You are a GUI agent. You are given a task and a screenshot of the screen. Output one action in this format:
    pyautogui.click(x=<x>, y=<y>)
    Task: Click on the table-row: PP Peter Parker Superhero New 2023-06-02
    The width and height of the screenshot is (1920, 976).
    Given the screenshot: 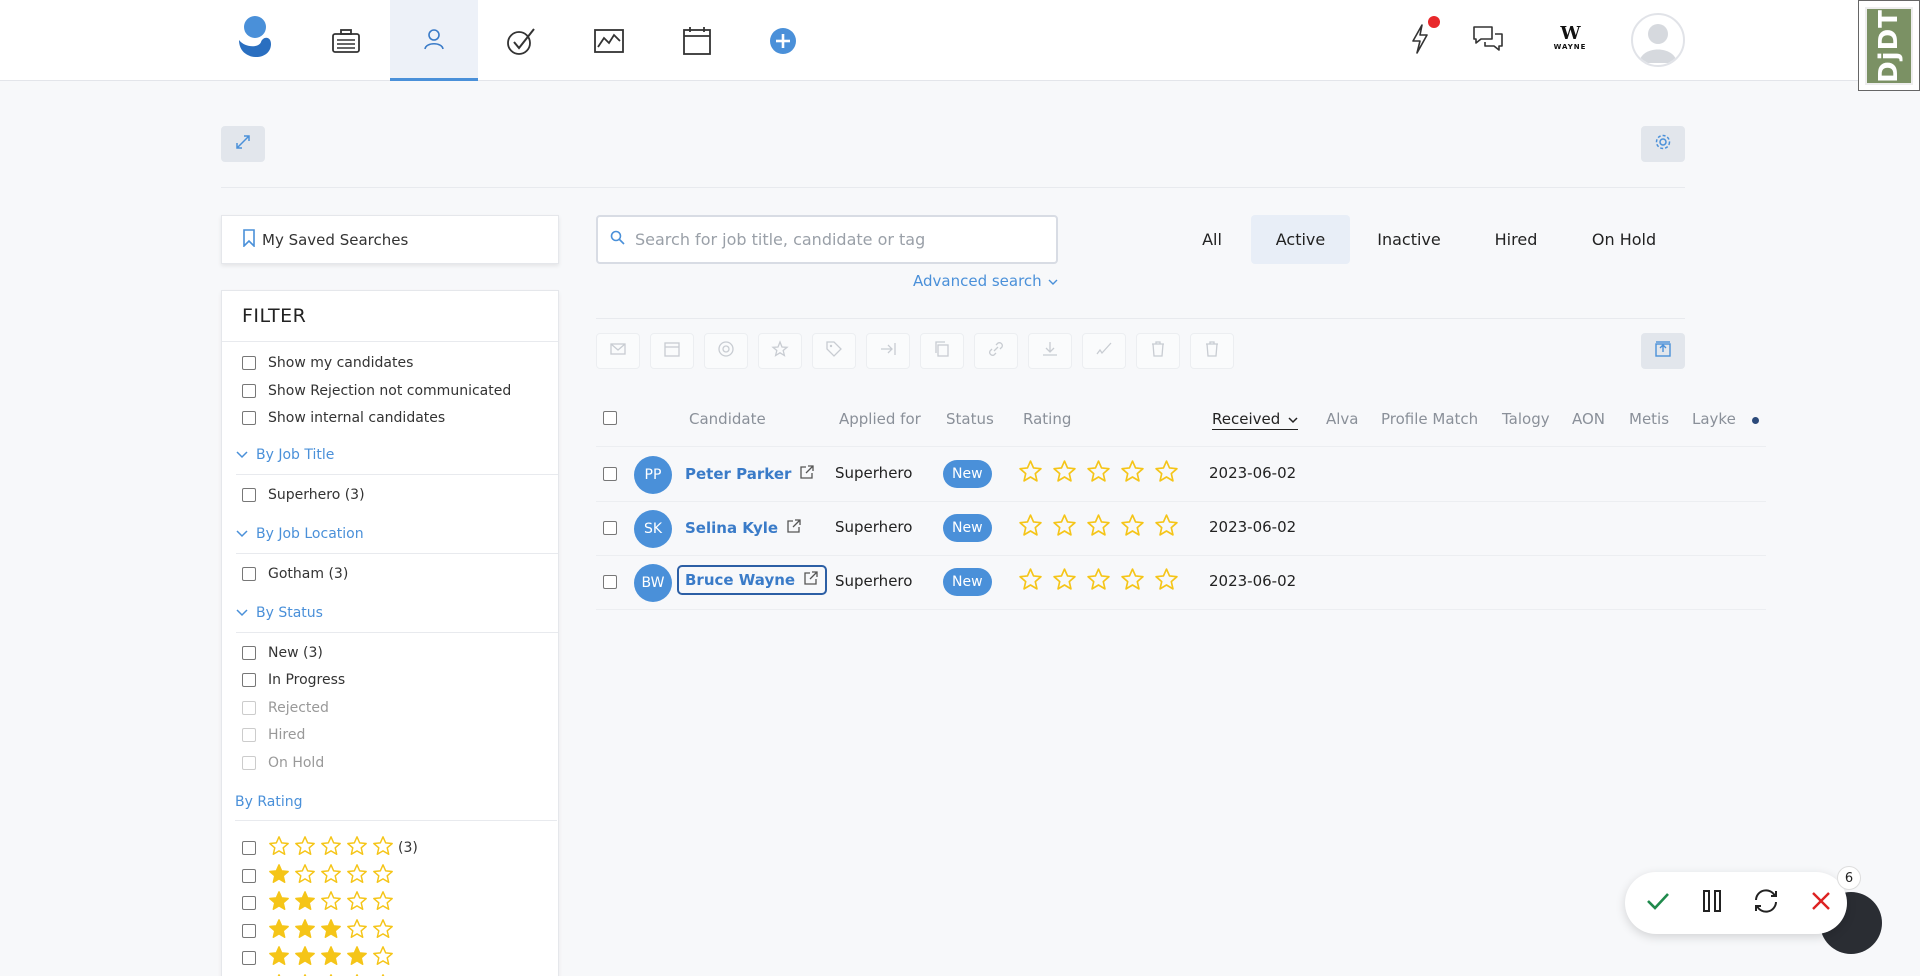 What is the action you would take?
    pyautogui.click(x=1181, y=474)
    